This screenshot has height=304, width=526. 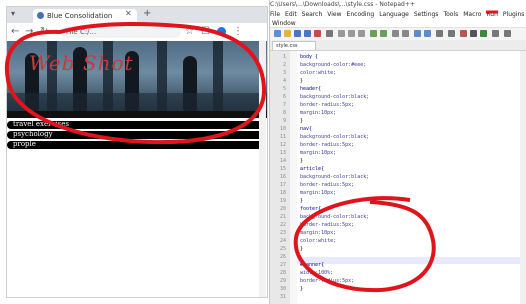 What do you see at coordinates (364, 244) in the screenshot?
I see `annotation-circle` at bounding box center [364, 244].